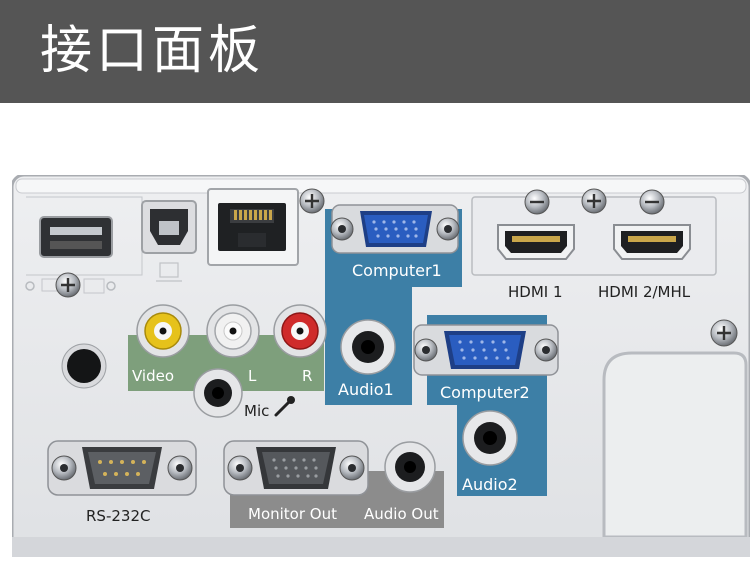  What do you see at coordinates (485, 392) in the screenshot?
I see `label-computer2: Computer2` at bounding box center [485, 392].